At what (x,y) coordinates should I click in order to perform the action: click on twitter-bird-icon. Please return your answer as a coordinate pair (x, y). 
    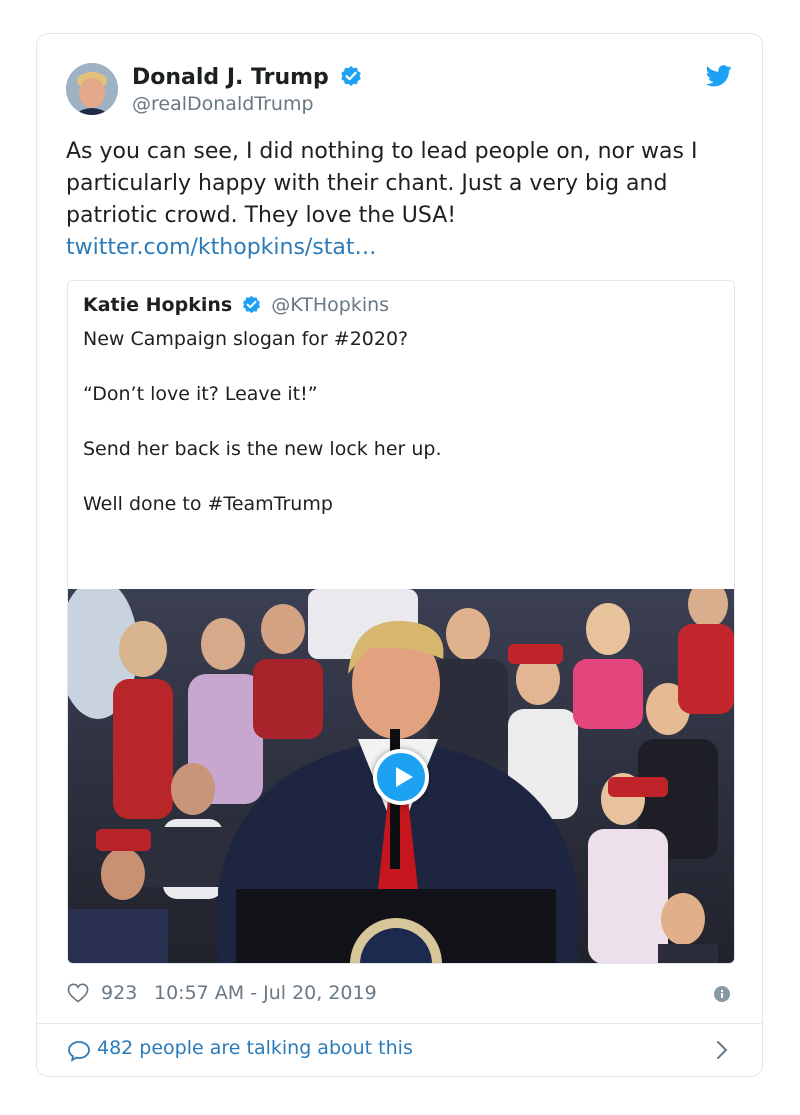
    Looking at the image, I should click on (718, 78).